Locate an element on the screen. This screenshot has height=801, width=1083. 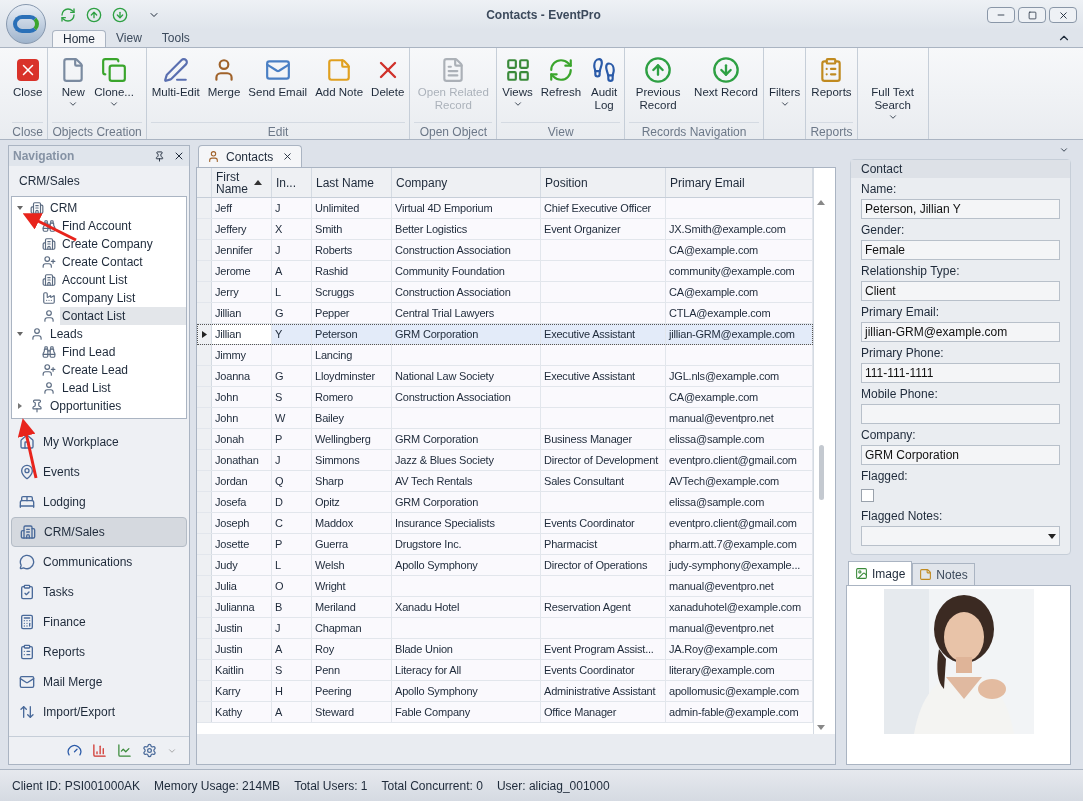
ribbon-button: Filters is located at coordinates (785, 88).